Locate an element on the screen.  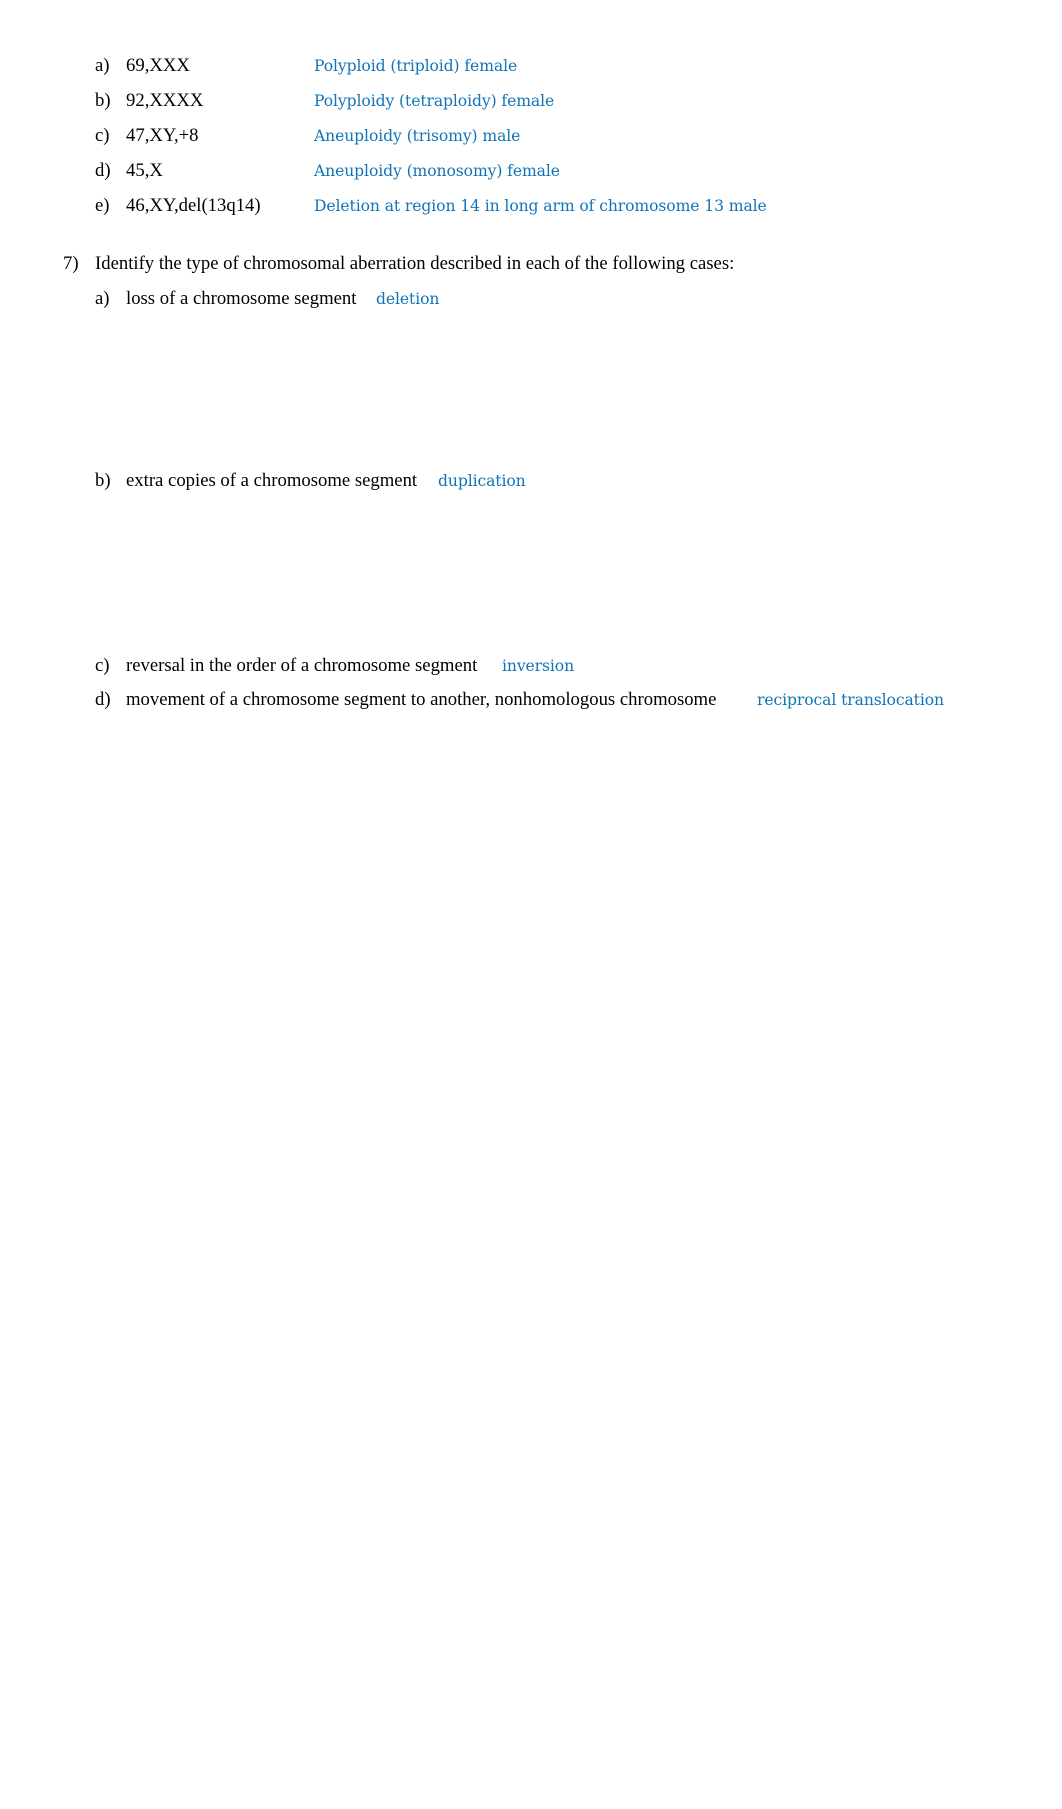
karyotype-value: 47,XY,+8 is located at coordinates (162, 135).